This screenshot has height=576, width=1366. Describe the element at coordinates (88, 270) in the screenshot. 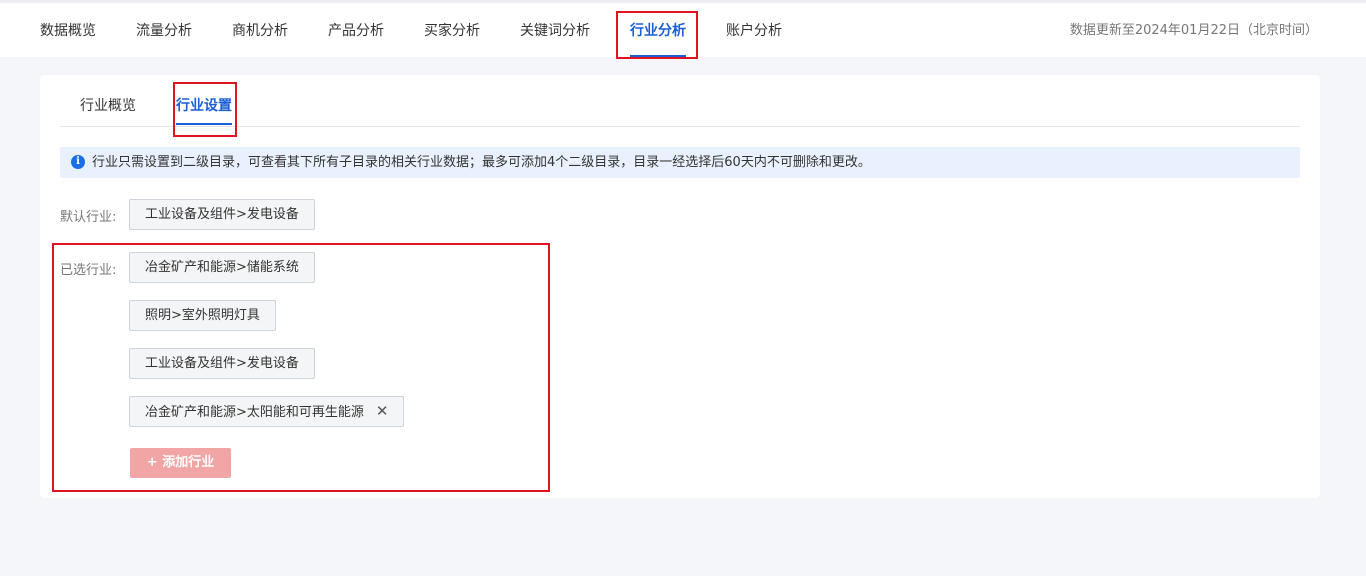

I see `selected-industry-label: 已选行业:` at that location.